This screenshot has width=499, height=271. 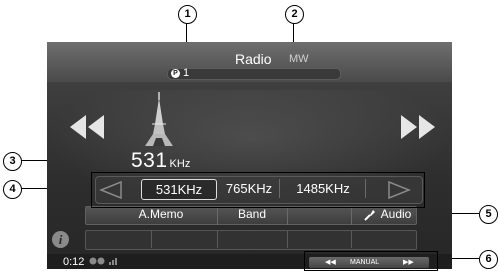 What do you see at coordinates (371, 261) in the screenshot?
I see `seek-highlight-box` at bounding box center [371, 261].